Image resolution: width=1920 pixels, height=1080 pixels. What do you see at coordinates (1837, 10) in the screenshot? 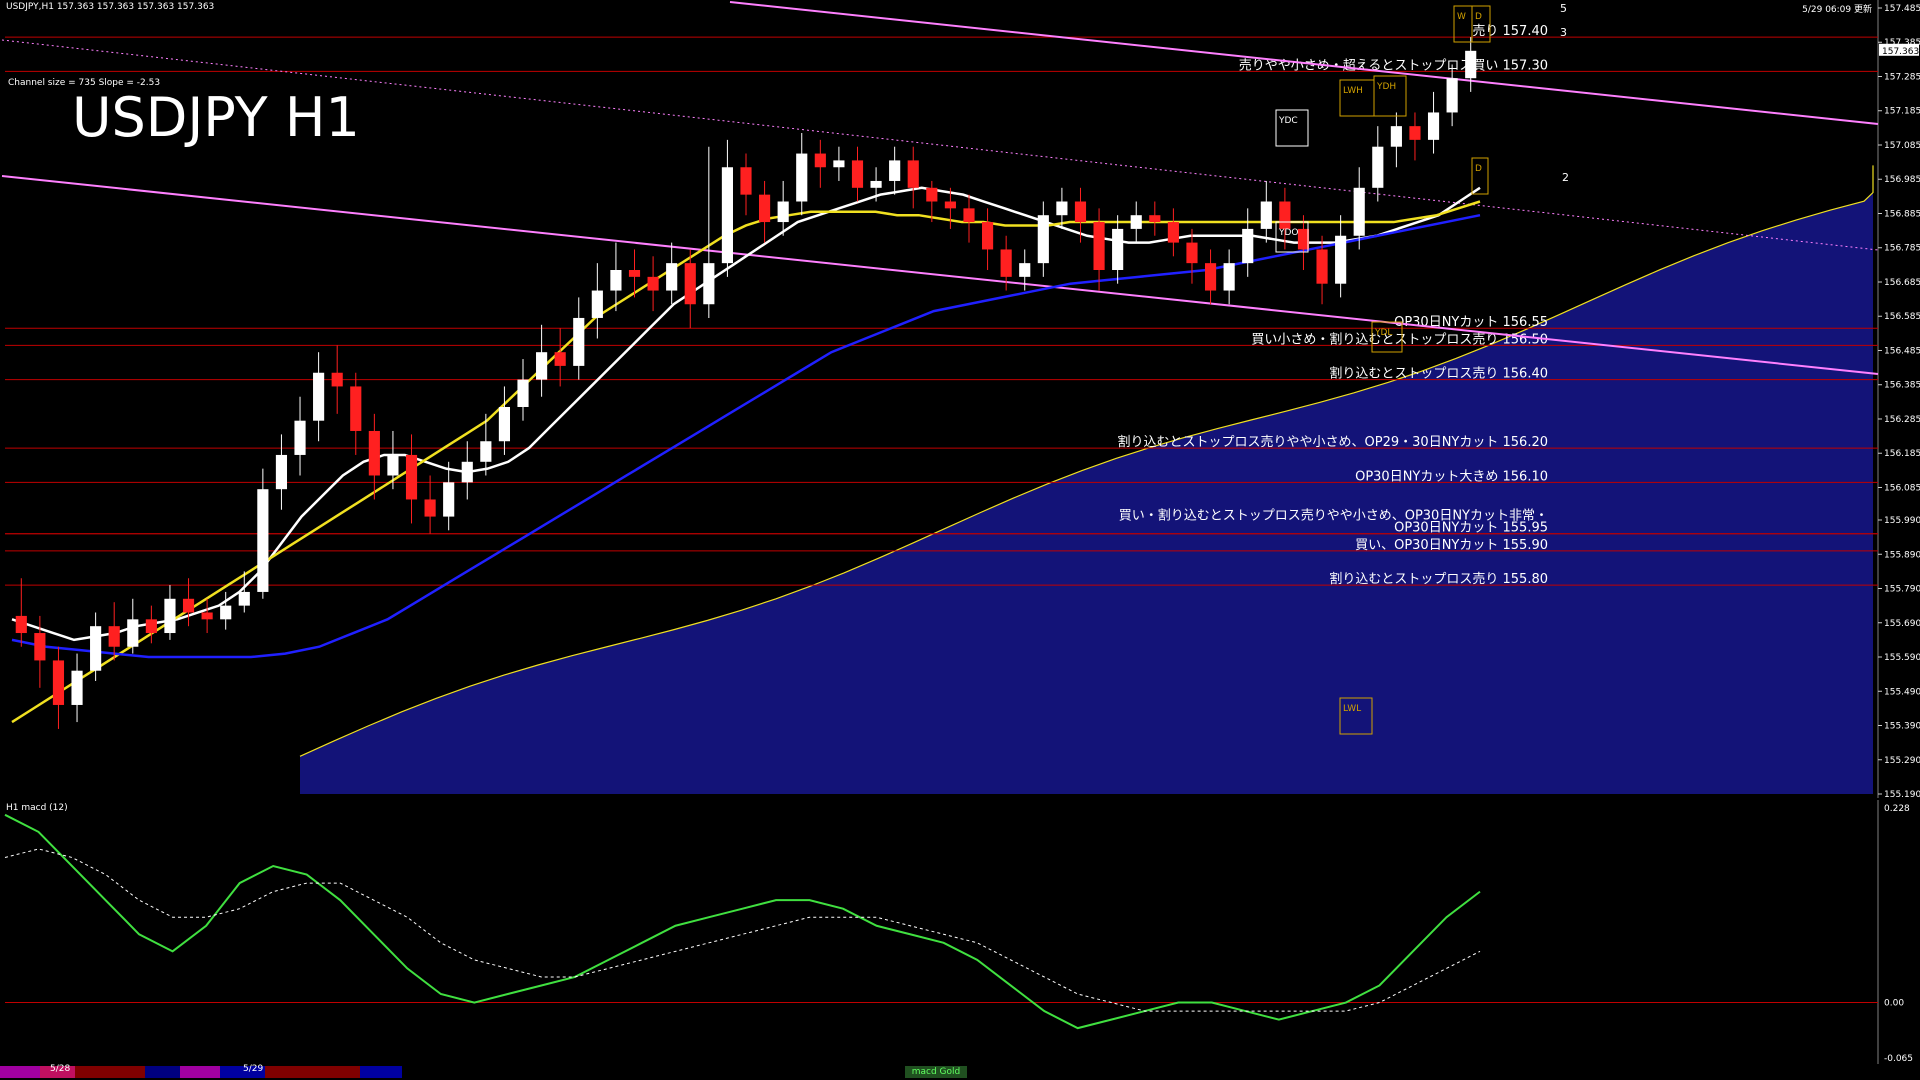
I see `update-timestamp: 5/29 06:09 更新` at bounding box center [1837, 10].